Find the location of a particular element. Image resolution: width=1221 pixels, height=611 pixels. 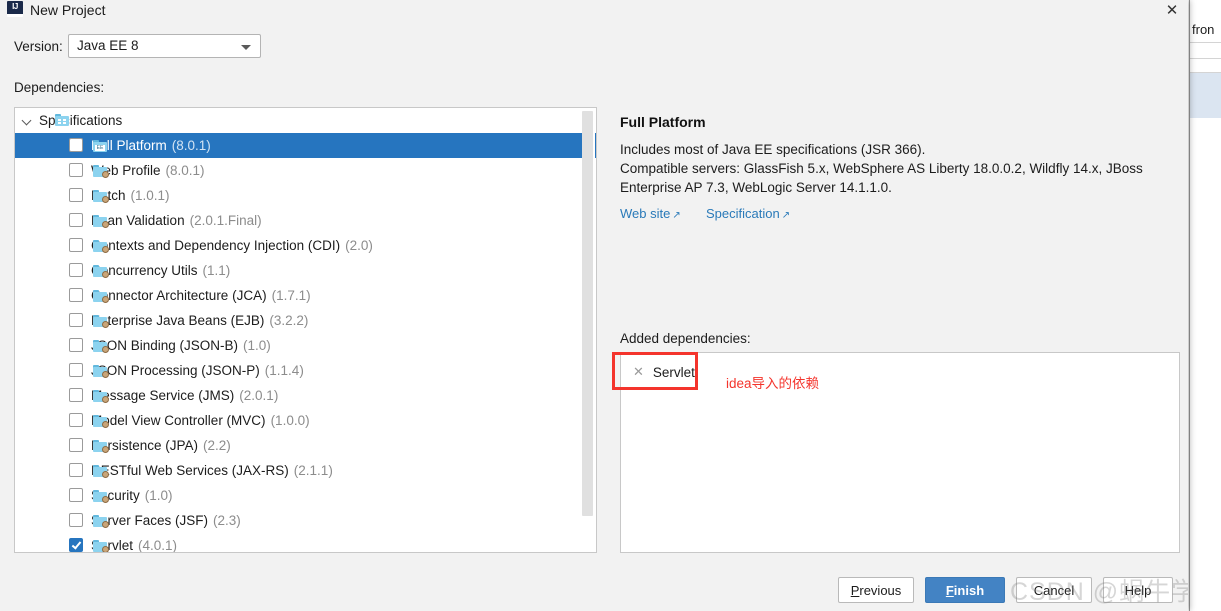

tree-item-version: (2.2) is located at coordinates (217, 445).